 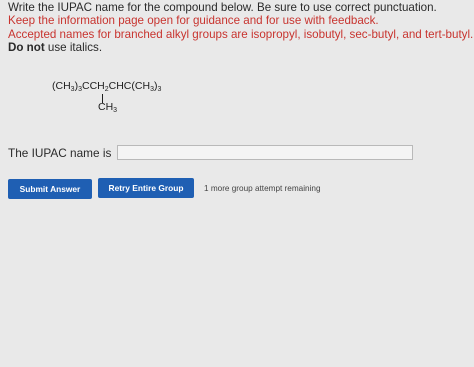 I want to click on formula-part: CCH, so click(x=93, y=86).